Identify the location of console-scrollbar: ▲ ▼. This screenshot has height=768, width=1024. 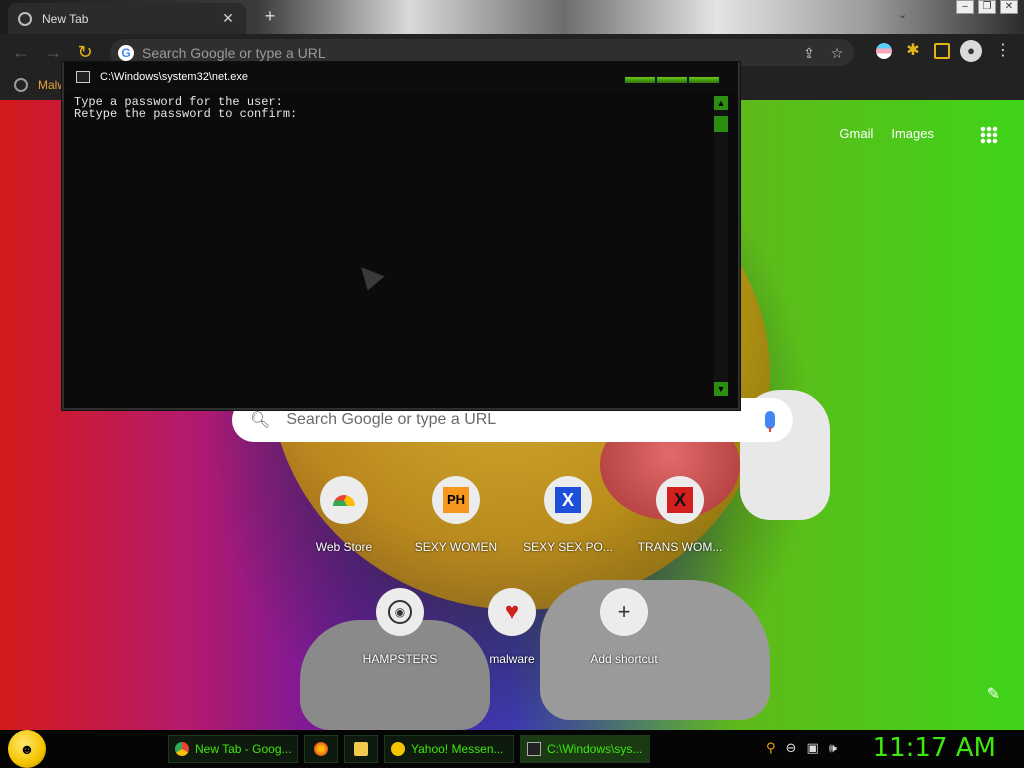
(721, 246).